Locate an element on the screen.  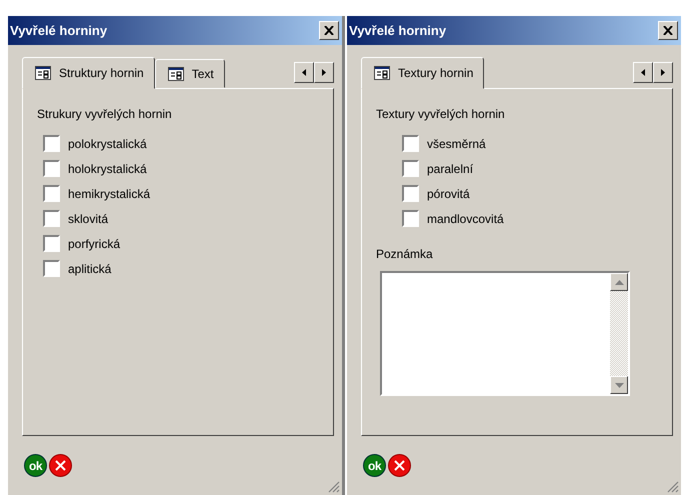
up-arrow-icon is located at coordinates (619, 282).